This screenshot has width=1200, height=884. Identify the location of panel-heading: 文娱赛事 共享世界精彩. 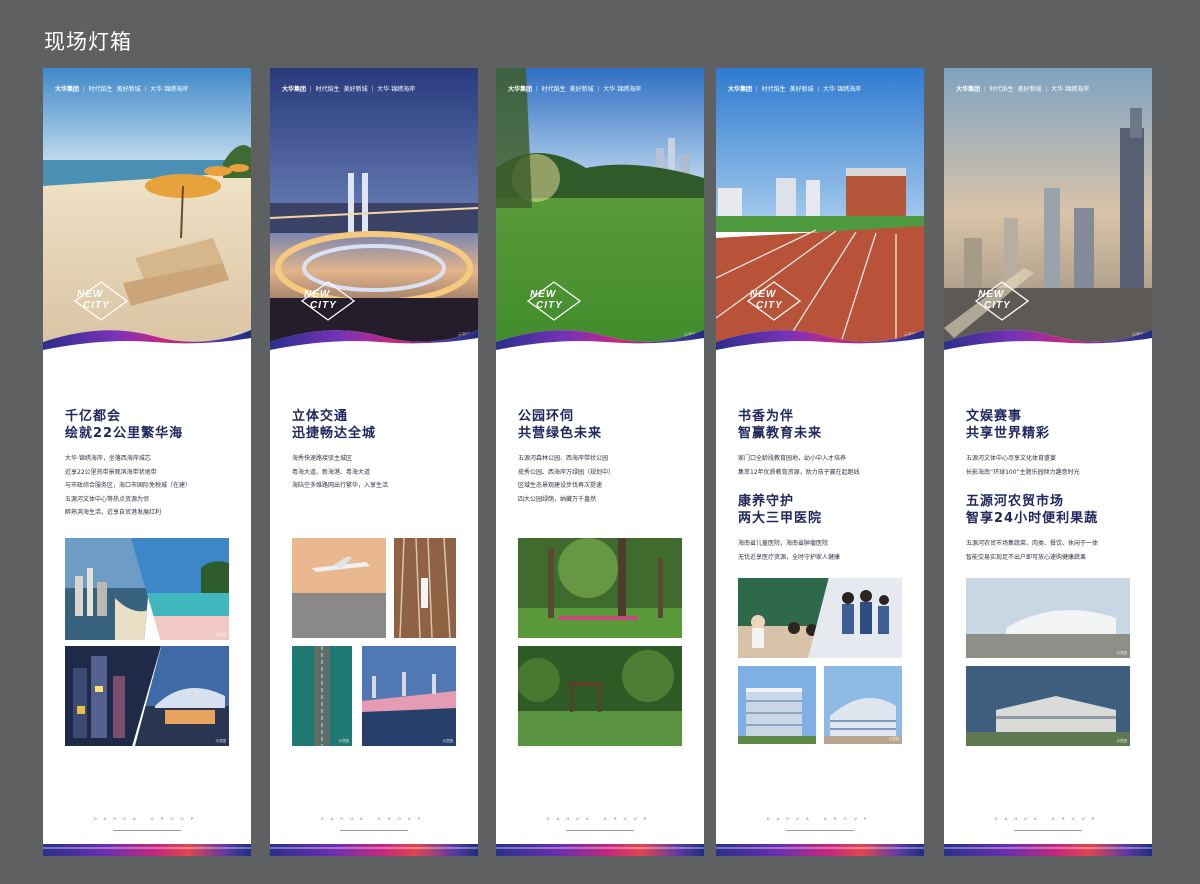
(1008, 425).